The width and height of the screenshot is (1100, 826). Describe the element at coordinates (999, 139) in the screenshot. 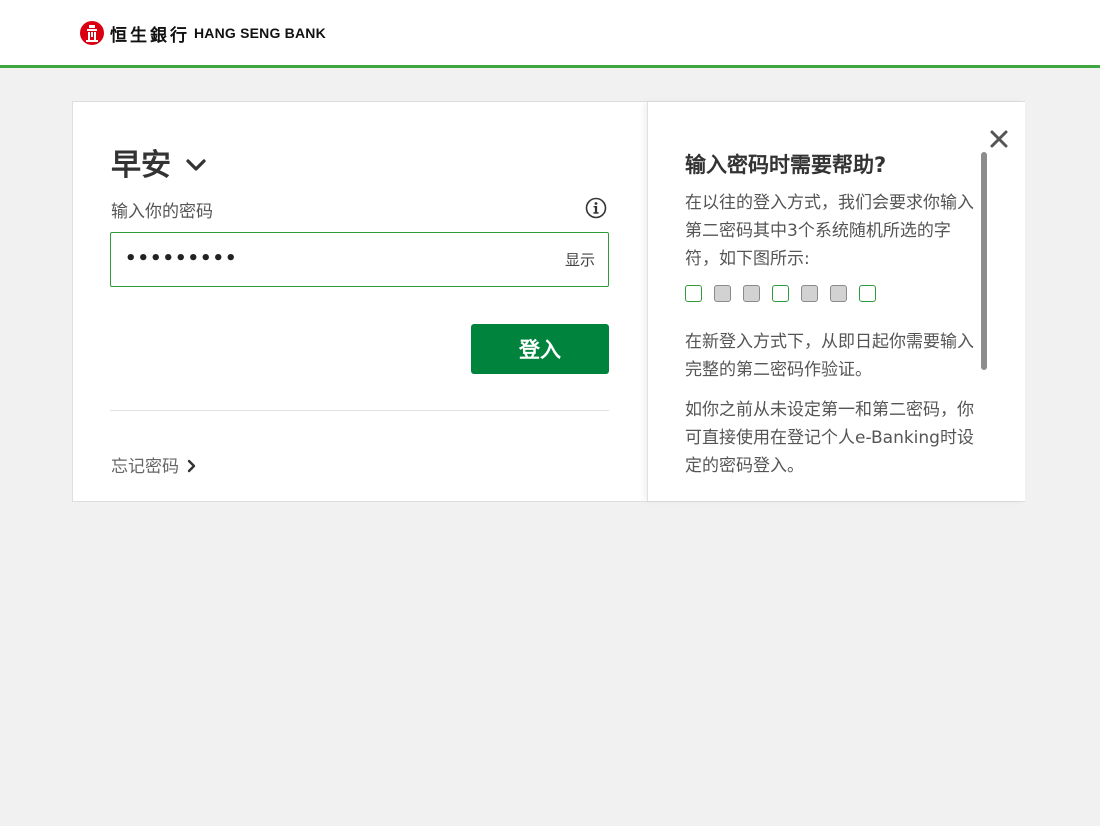

I see `close-icon` at that location.